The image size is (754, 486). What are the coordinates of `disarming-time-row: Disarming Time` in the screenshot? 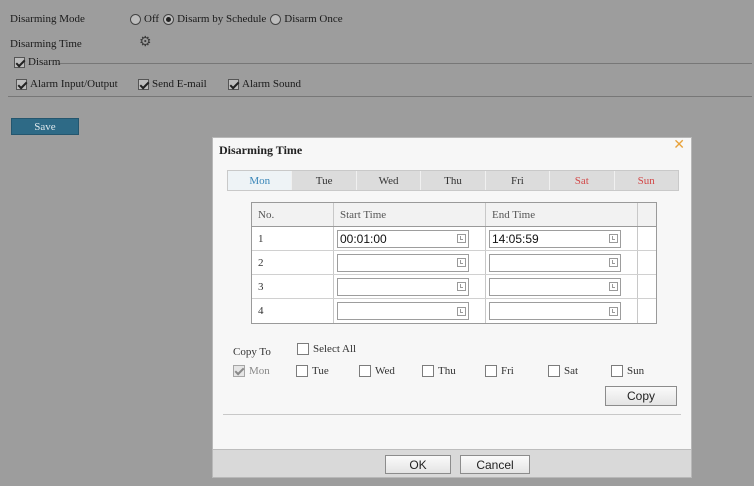 It's located at (46, 44).